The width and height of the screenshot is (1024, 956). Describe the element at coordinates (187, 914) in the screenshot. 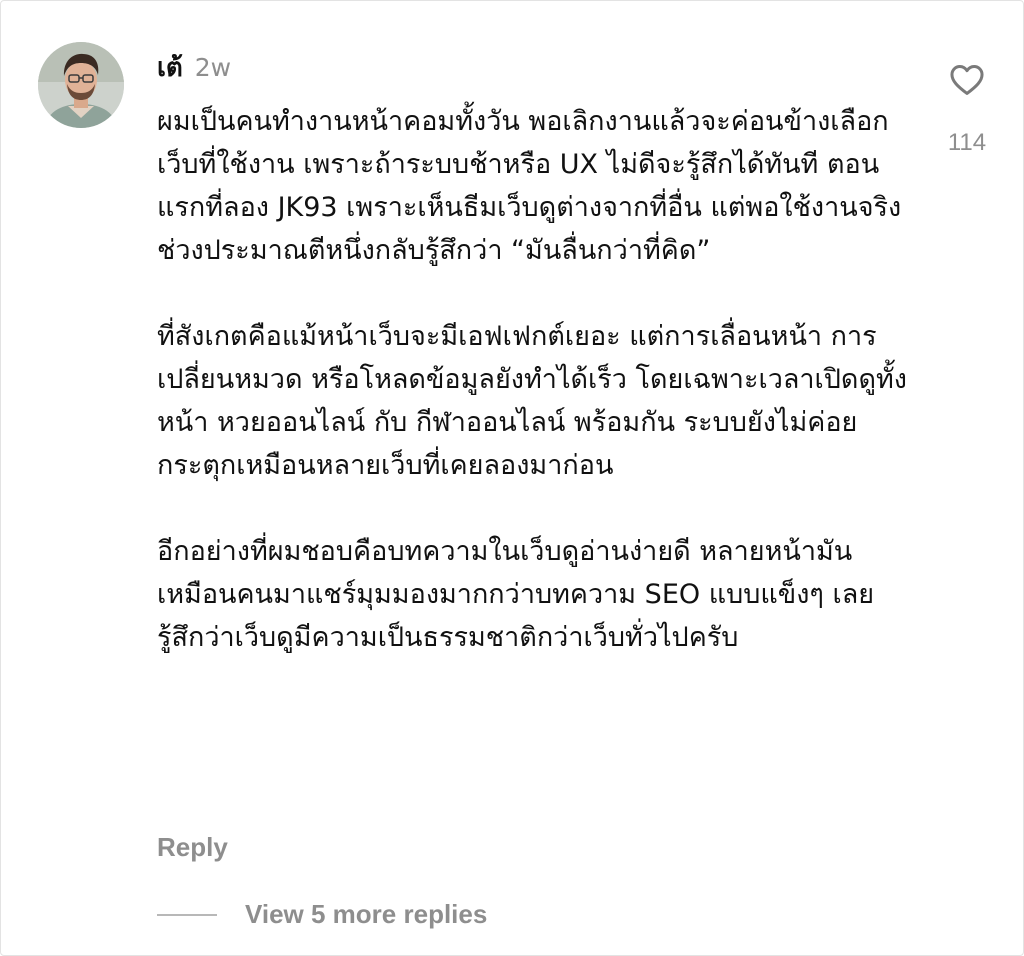

I see `replies-divider-line` at that location.